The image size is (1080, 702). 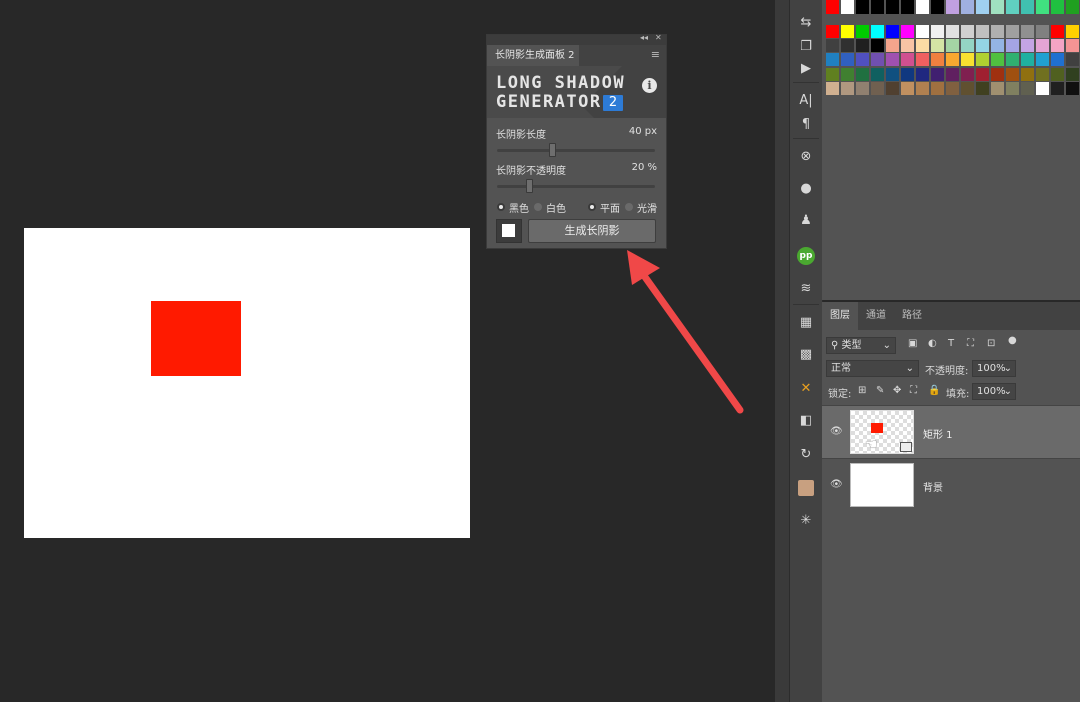 I want to click on layer-row-rectangle: 👁 ☚ 矩形 1, so click(x=951, y=432).